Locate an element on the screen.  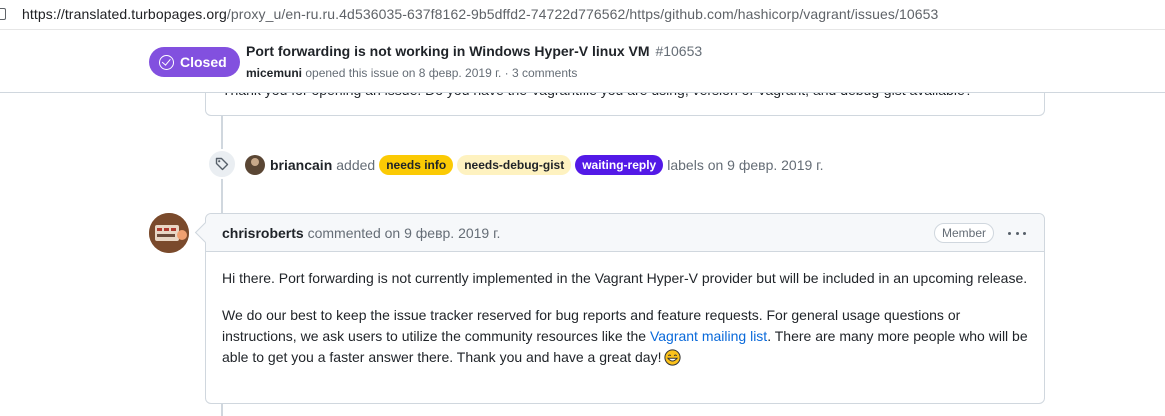
check-circle-icon is located at coordinates (166, 62).